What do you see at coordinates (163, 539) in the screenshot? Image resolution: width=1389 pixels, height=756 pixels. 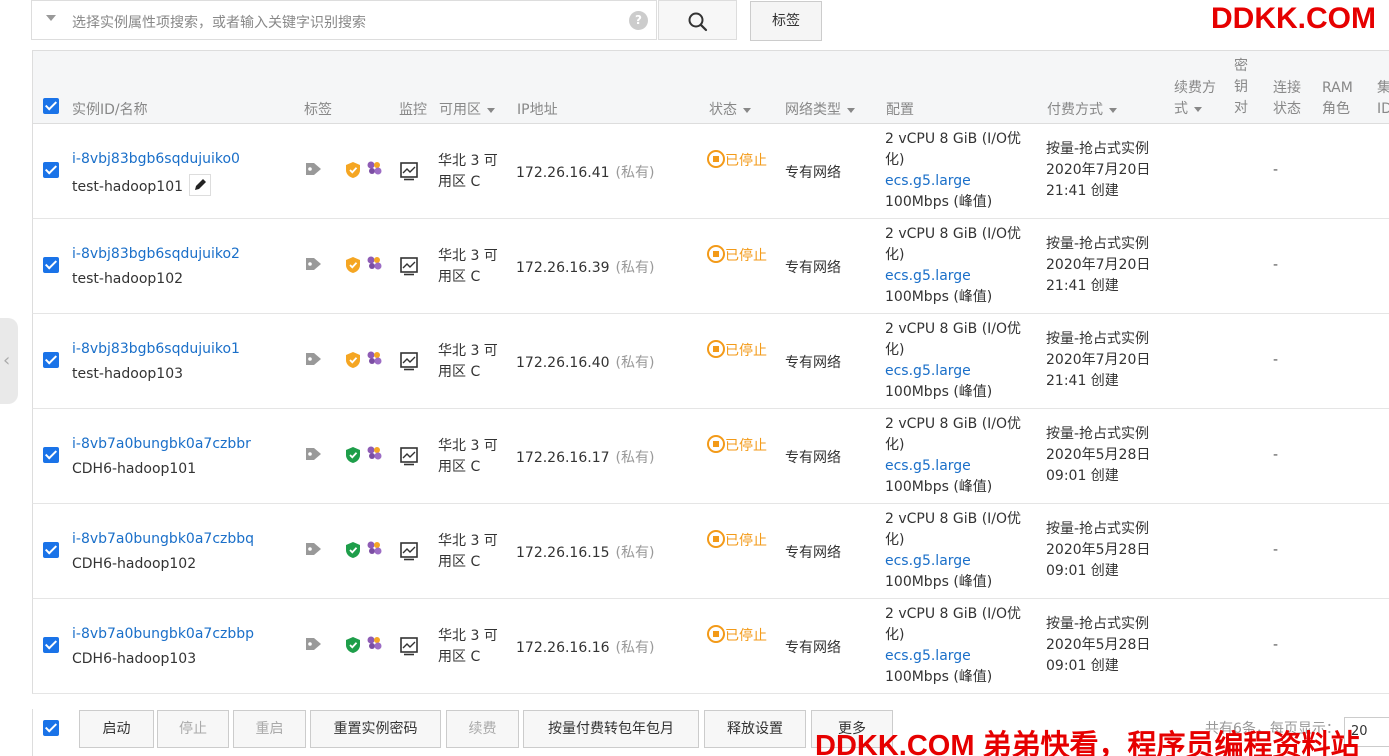 I see `instance-id-link: i-8vb7a0bungbk0a7czbbq` at bounding box center [163, 539].